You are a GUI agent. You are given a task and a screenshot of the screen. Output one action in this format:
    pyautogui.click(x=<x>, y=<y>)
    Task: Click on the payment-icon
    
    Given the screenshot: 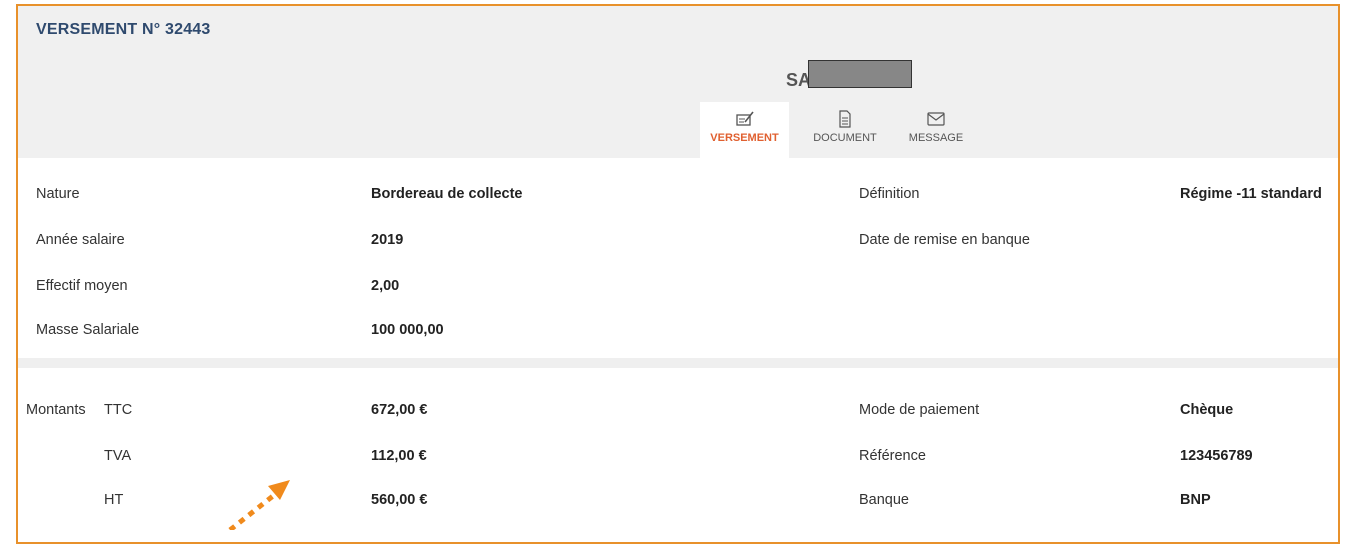 What is the action you would take?
    pyautogui.click(x=744, y=118)
    